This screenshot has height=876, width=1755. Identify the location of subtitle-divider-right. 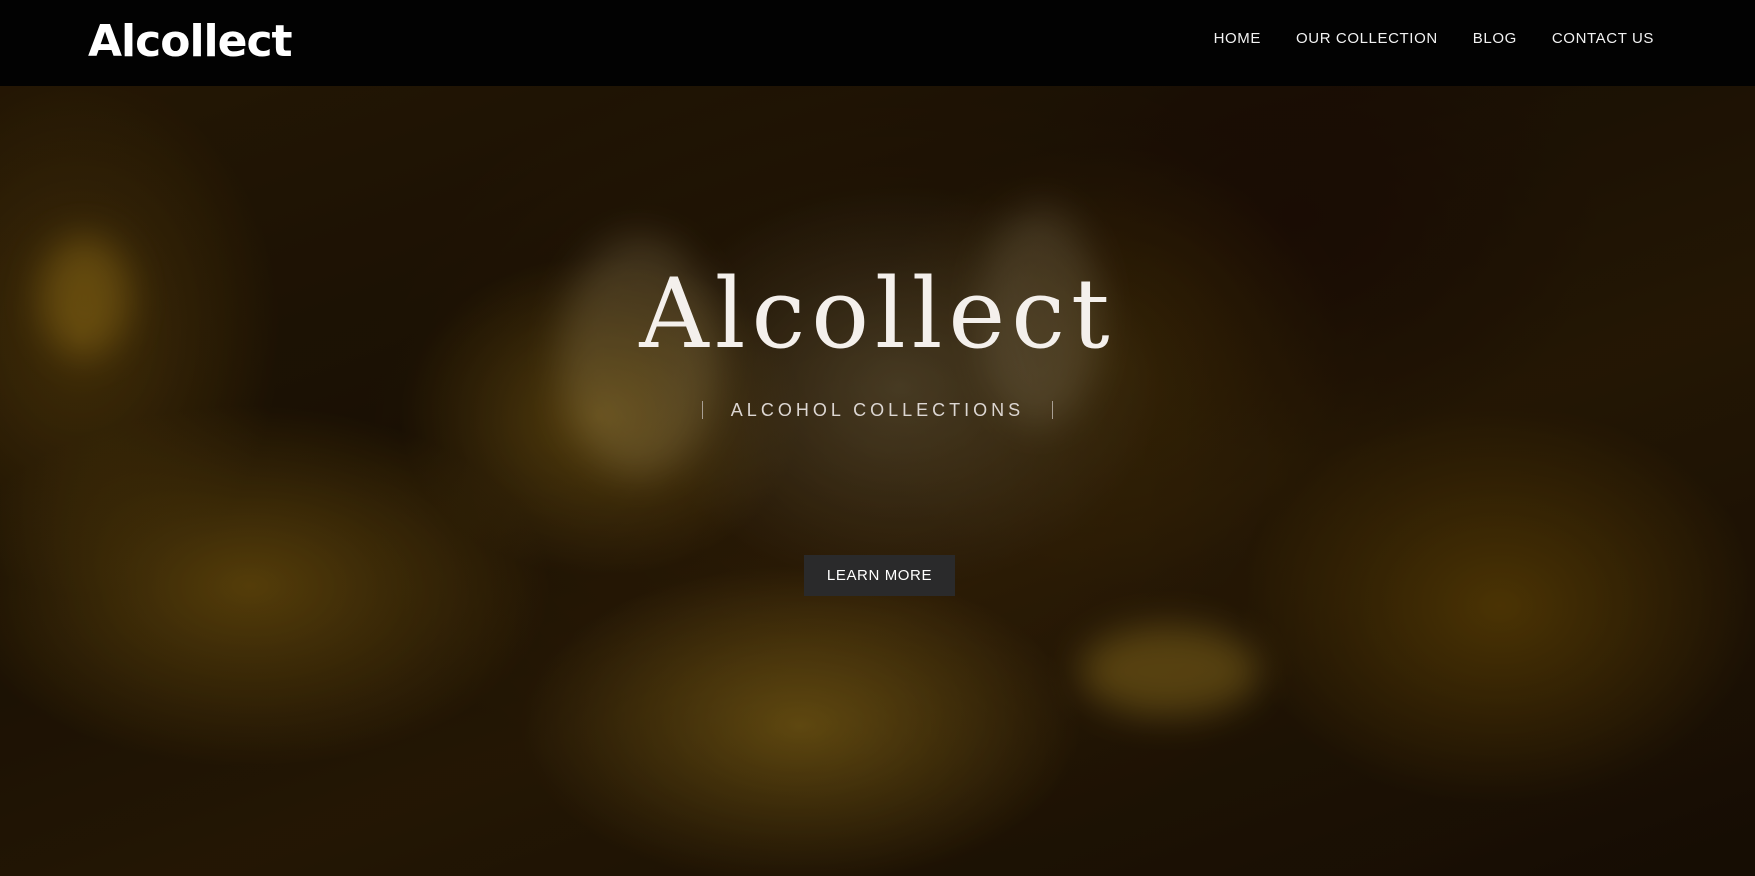
(1053, 410).